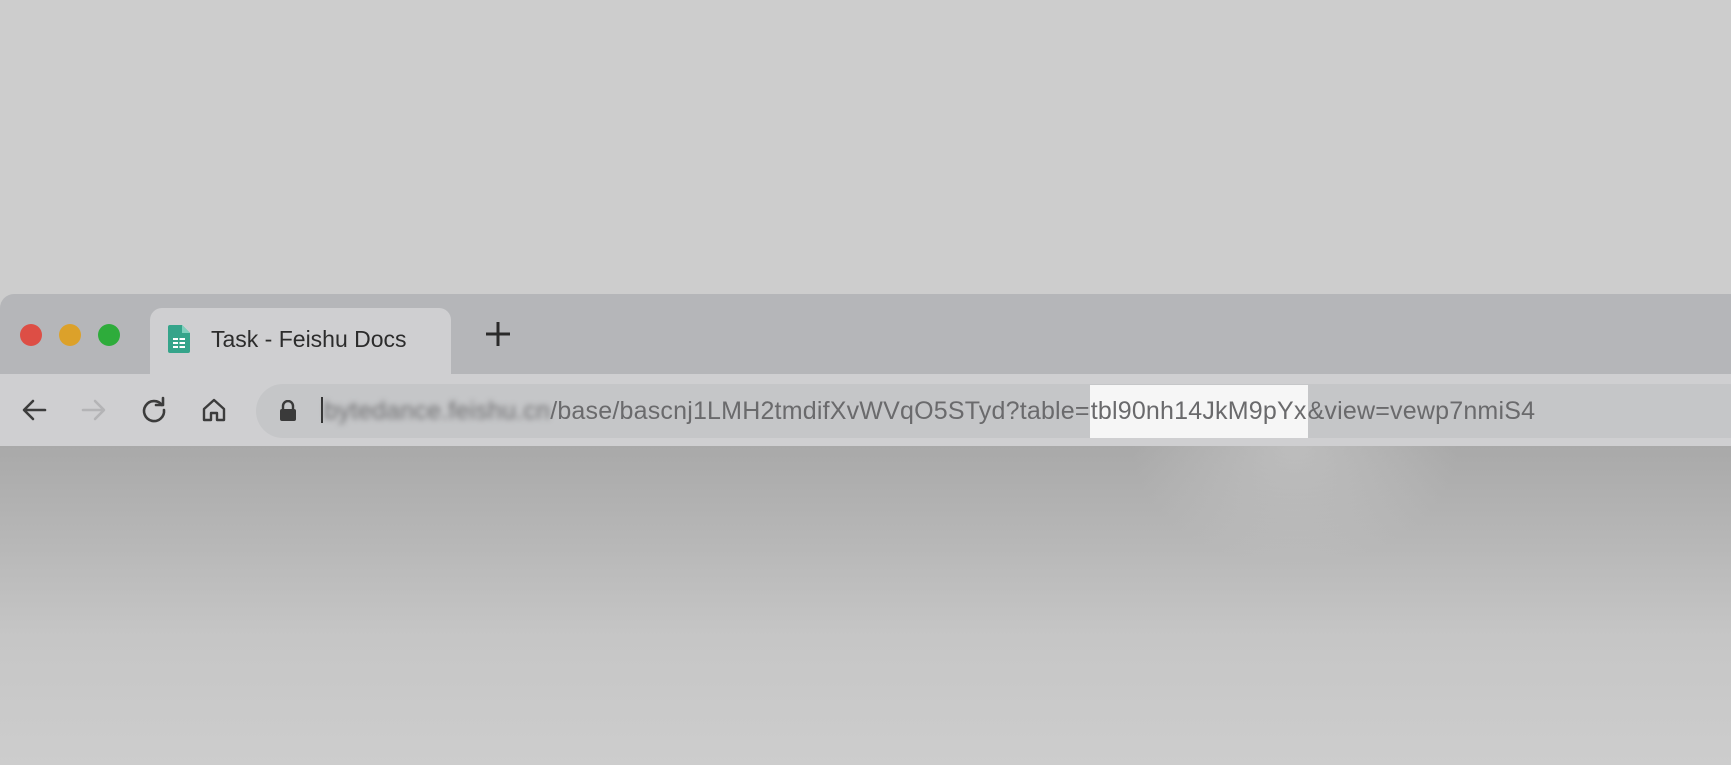 The height and width of the screenshot is (765, 1731). I want to click on url-host: bytedance.feishu.cn, so click(437, 411).